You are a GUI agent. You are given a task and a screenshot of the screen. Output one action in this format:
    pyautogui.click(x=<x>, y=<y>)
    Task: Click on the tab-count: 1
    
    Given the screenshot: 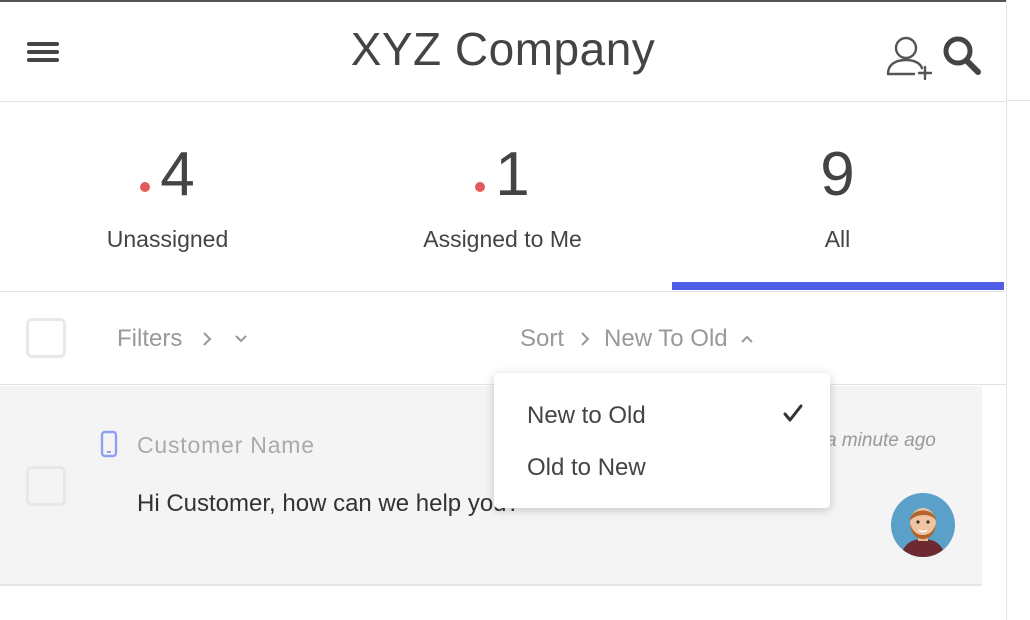 What is the action you would take?
    pyautogui.click(x=512, y=174)
    